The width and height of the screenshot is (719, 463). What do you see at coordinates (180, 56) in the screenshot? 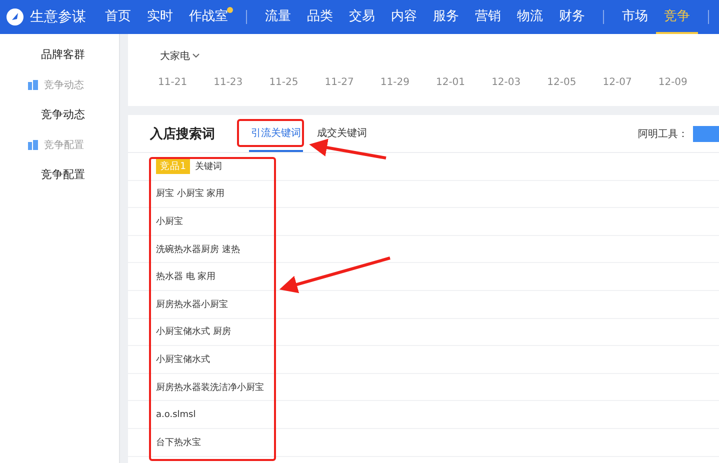
I see `category-dropdown: 大家电` at bounding box center [180, 56].